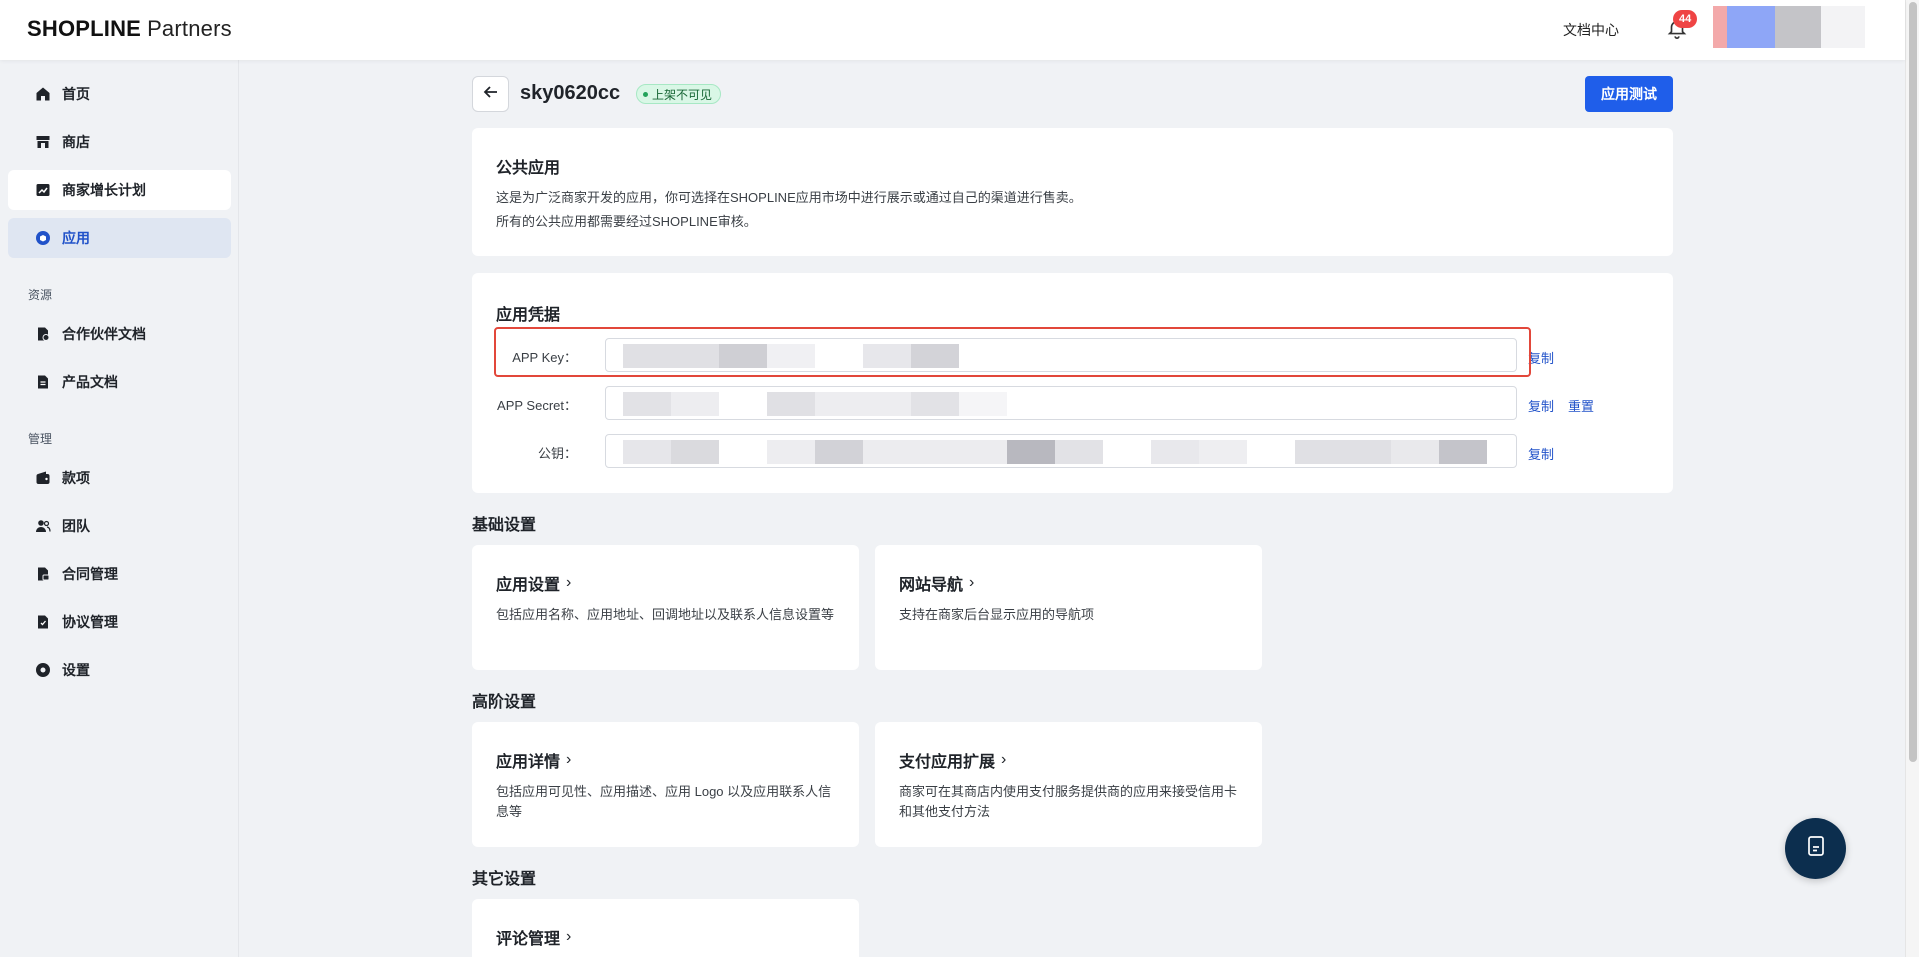  Describe the element at coordinates (119, 238) in the screenshot. I see `sidebar-item-apps: 应用` at that location.